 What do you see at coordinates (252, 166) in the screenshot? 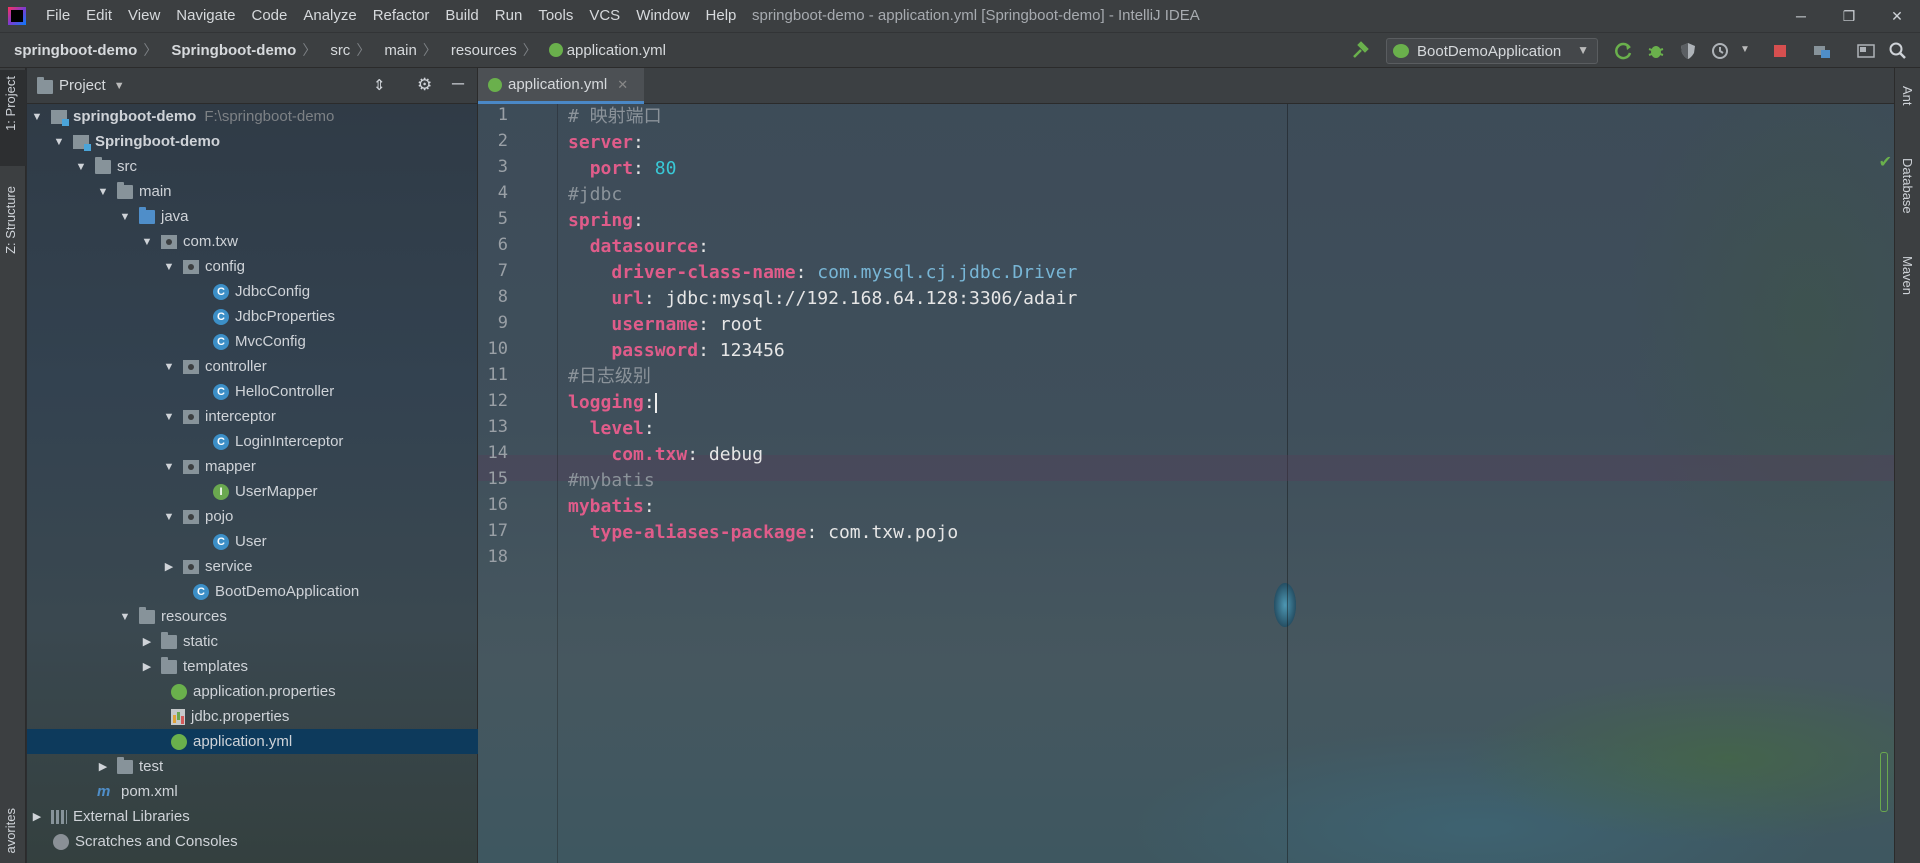
I see `tree-item-src: ▼ src` at bounding box center [252, 166].